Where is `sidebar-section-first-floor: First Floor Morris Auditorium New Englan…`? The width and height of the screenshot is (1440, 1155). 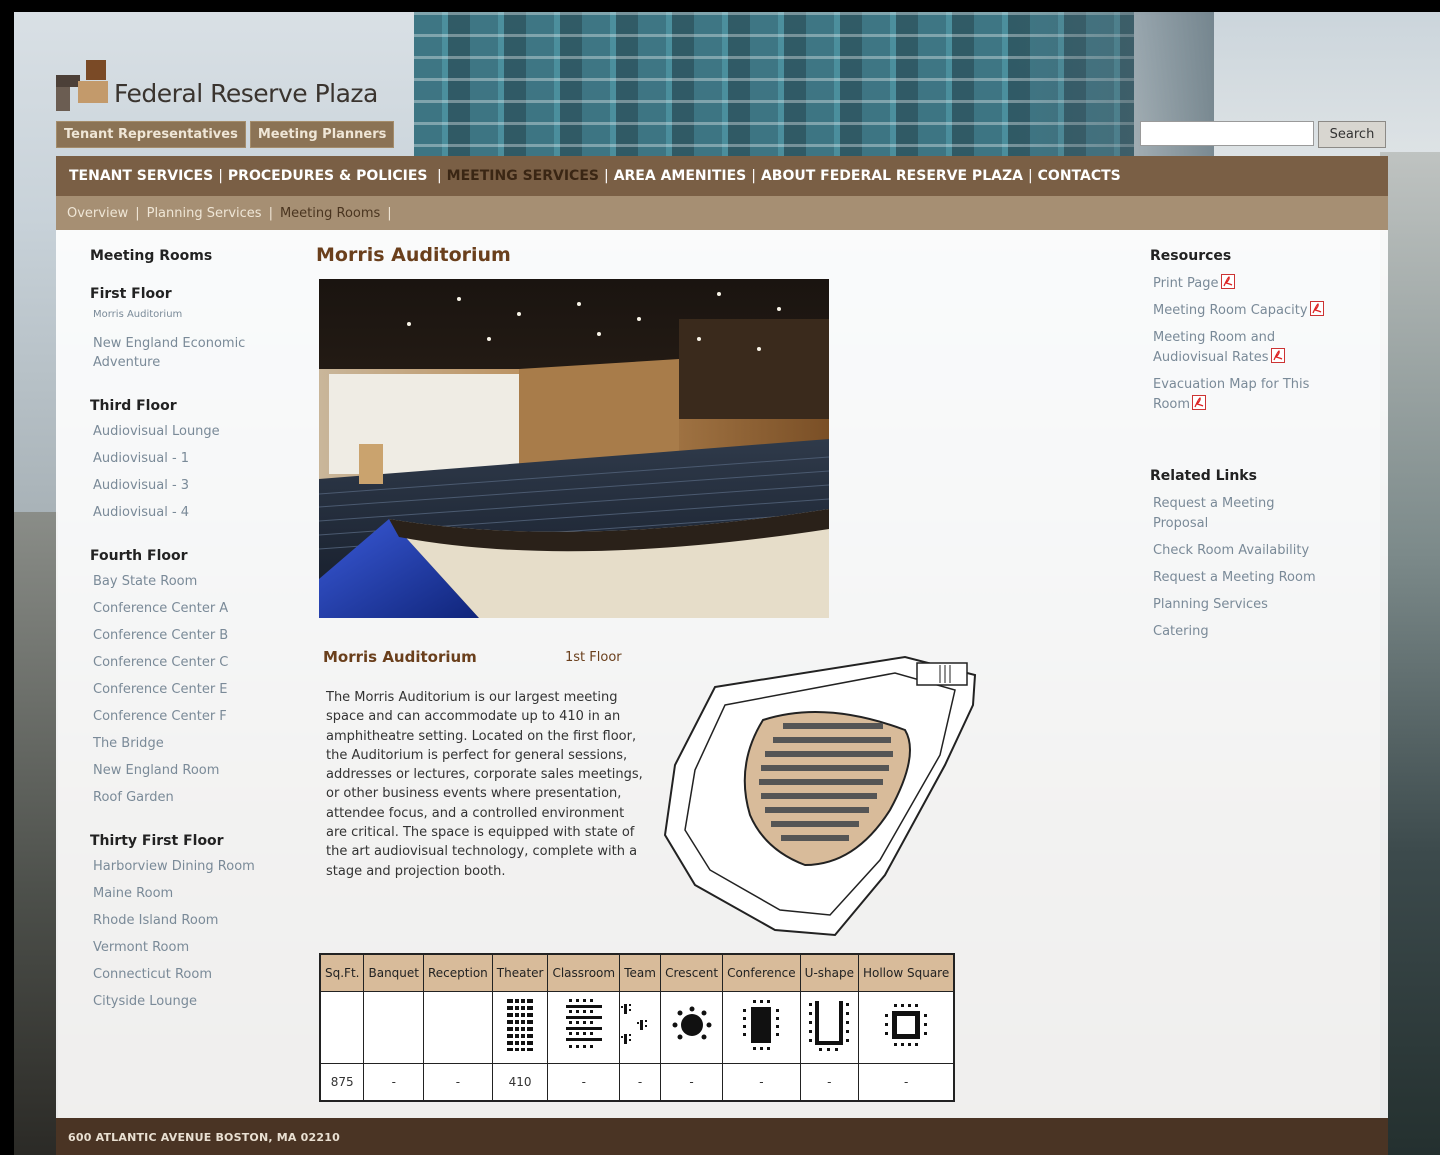 sidebar-section-first-floor: First Floor Morris Auditorium New Englan… is located at coordinates (190, 329).